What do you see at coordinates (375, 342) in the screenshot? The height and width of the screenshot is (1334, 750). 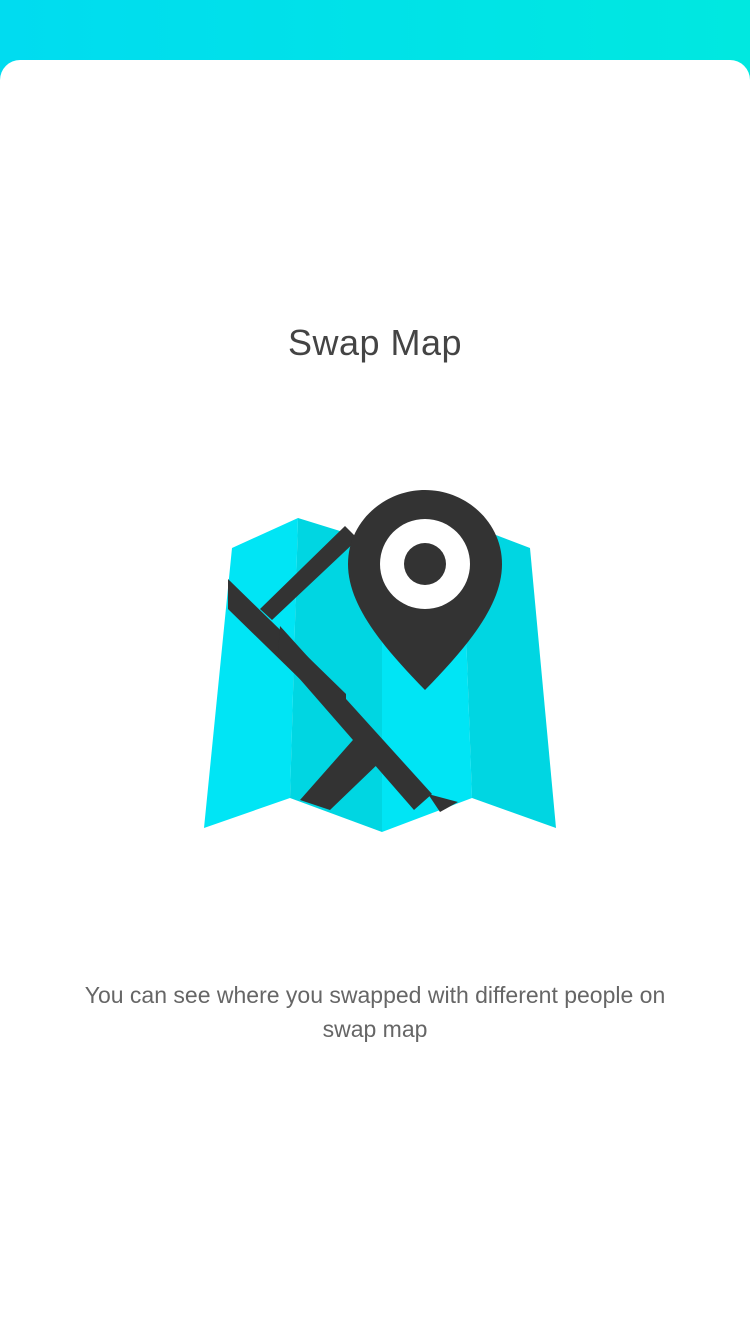 I see `page-title: Swap Map` at bounding box center [375, 342].